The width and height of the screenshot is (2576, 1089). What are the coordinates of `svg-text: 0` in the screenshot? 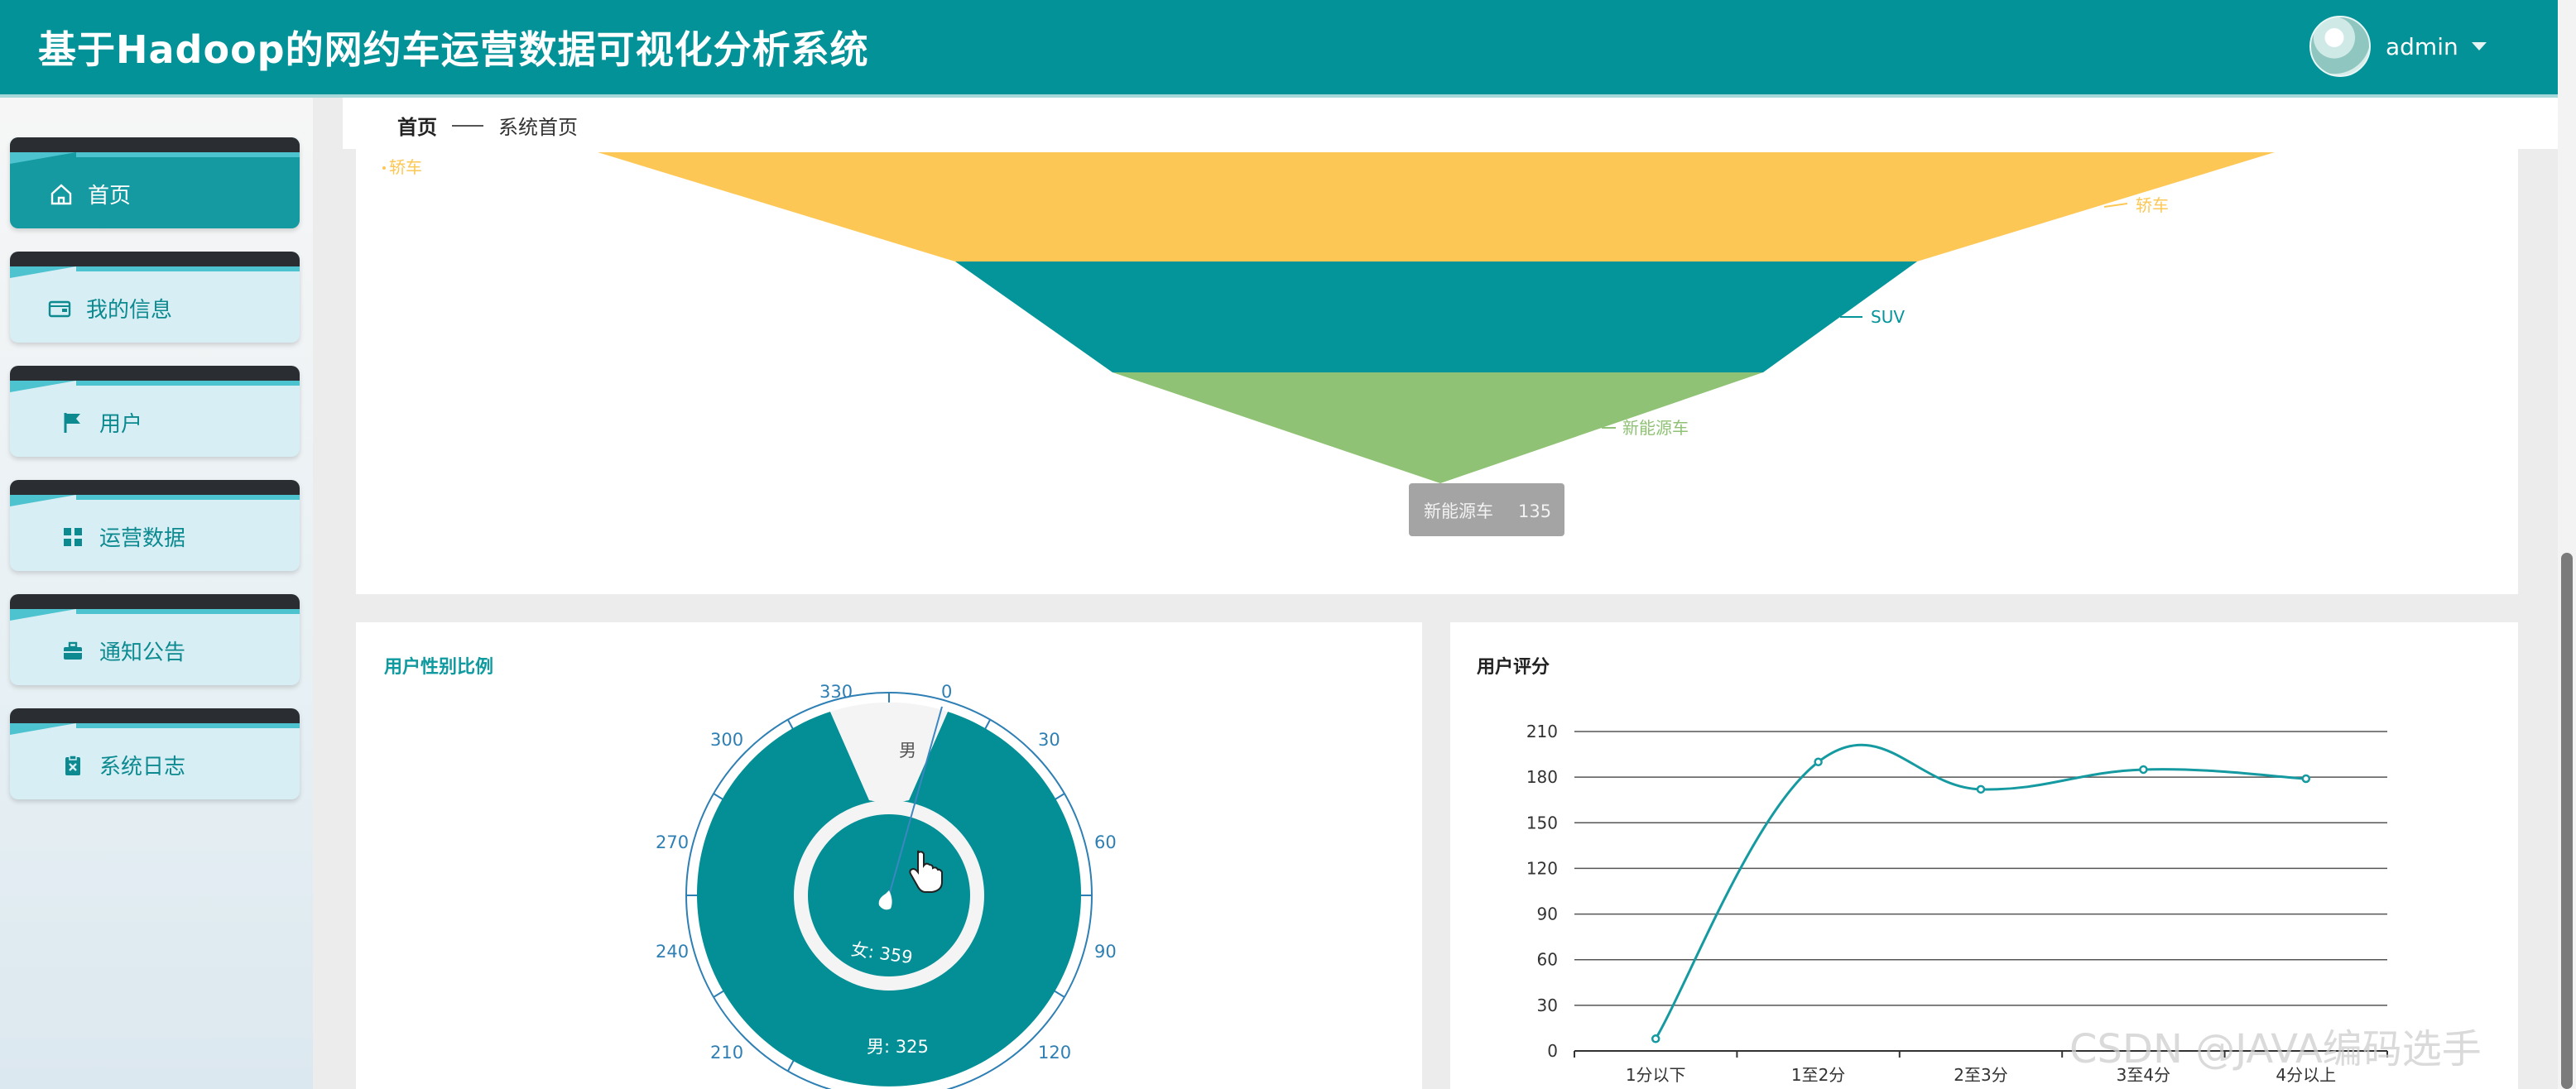 It's located at (946, 692).